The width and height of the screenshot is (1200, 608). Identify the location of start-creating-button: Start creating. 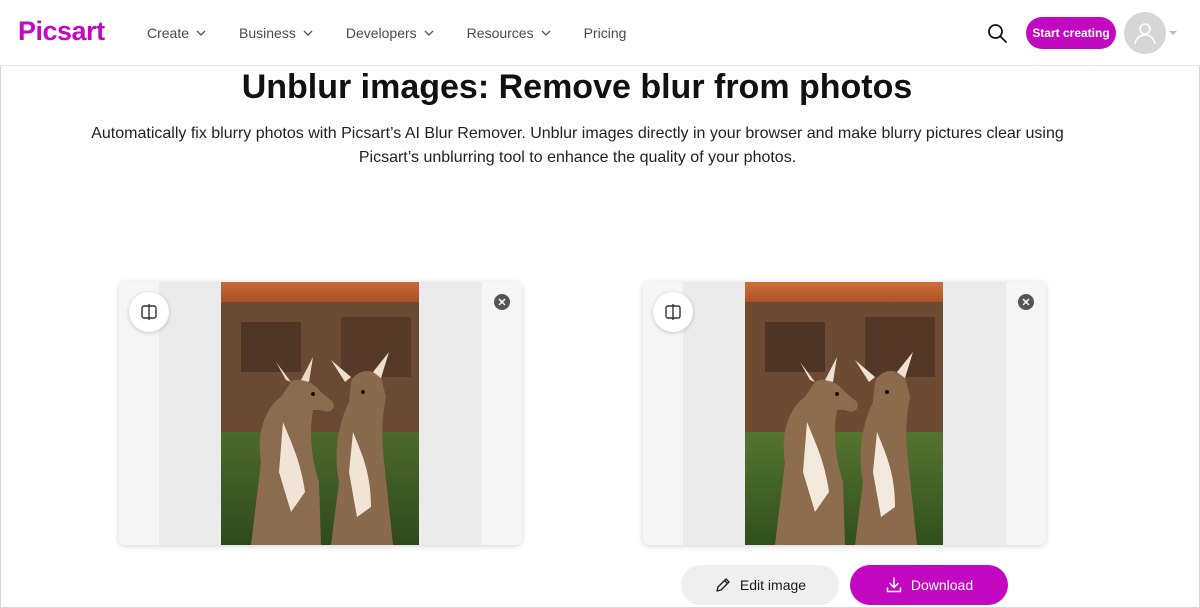
(1071, 33).